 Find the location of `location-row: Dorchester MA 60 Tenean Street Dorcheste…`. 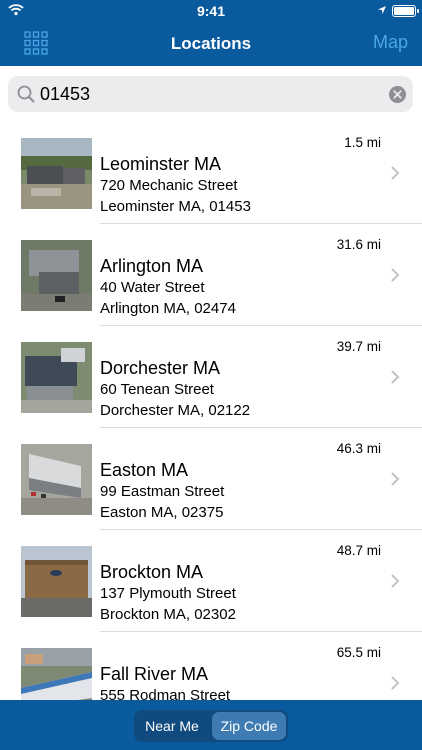

location-row: Dorchester MA 60 Tenean Street Dorcheste… is located at coordinates (211, 377).